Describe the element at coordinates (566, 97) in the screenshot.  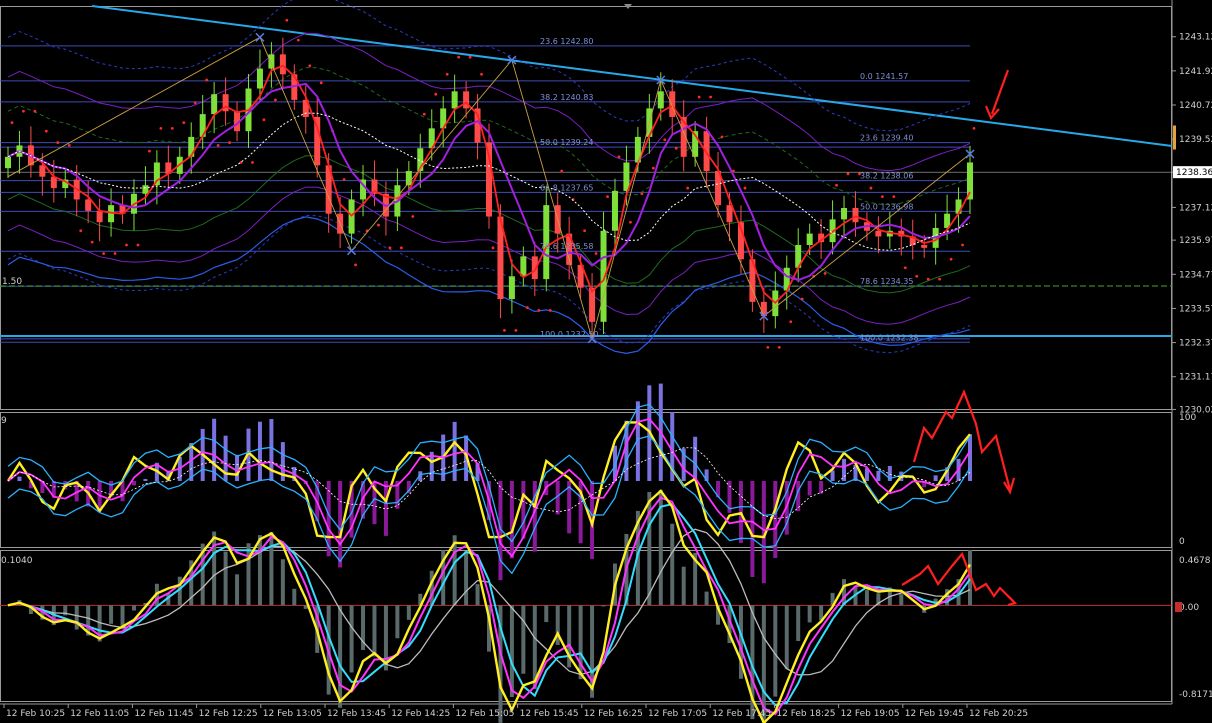
I see `fib-label: 38.2 1240.83` at that location.